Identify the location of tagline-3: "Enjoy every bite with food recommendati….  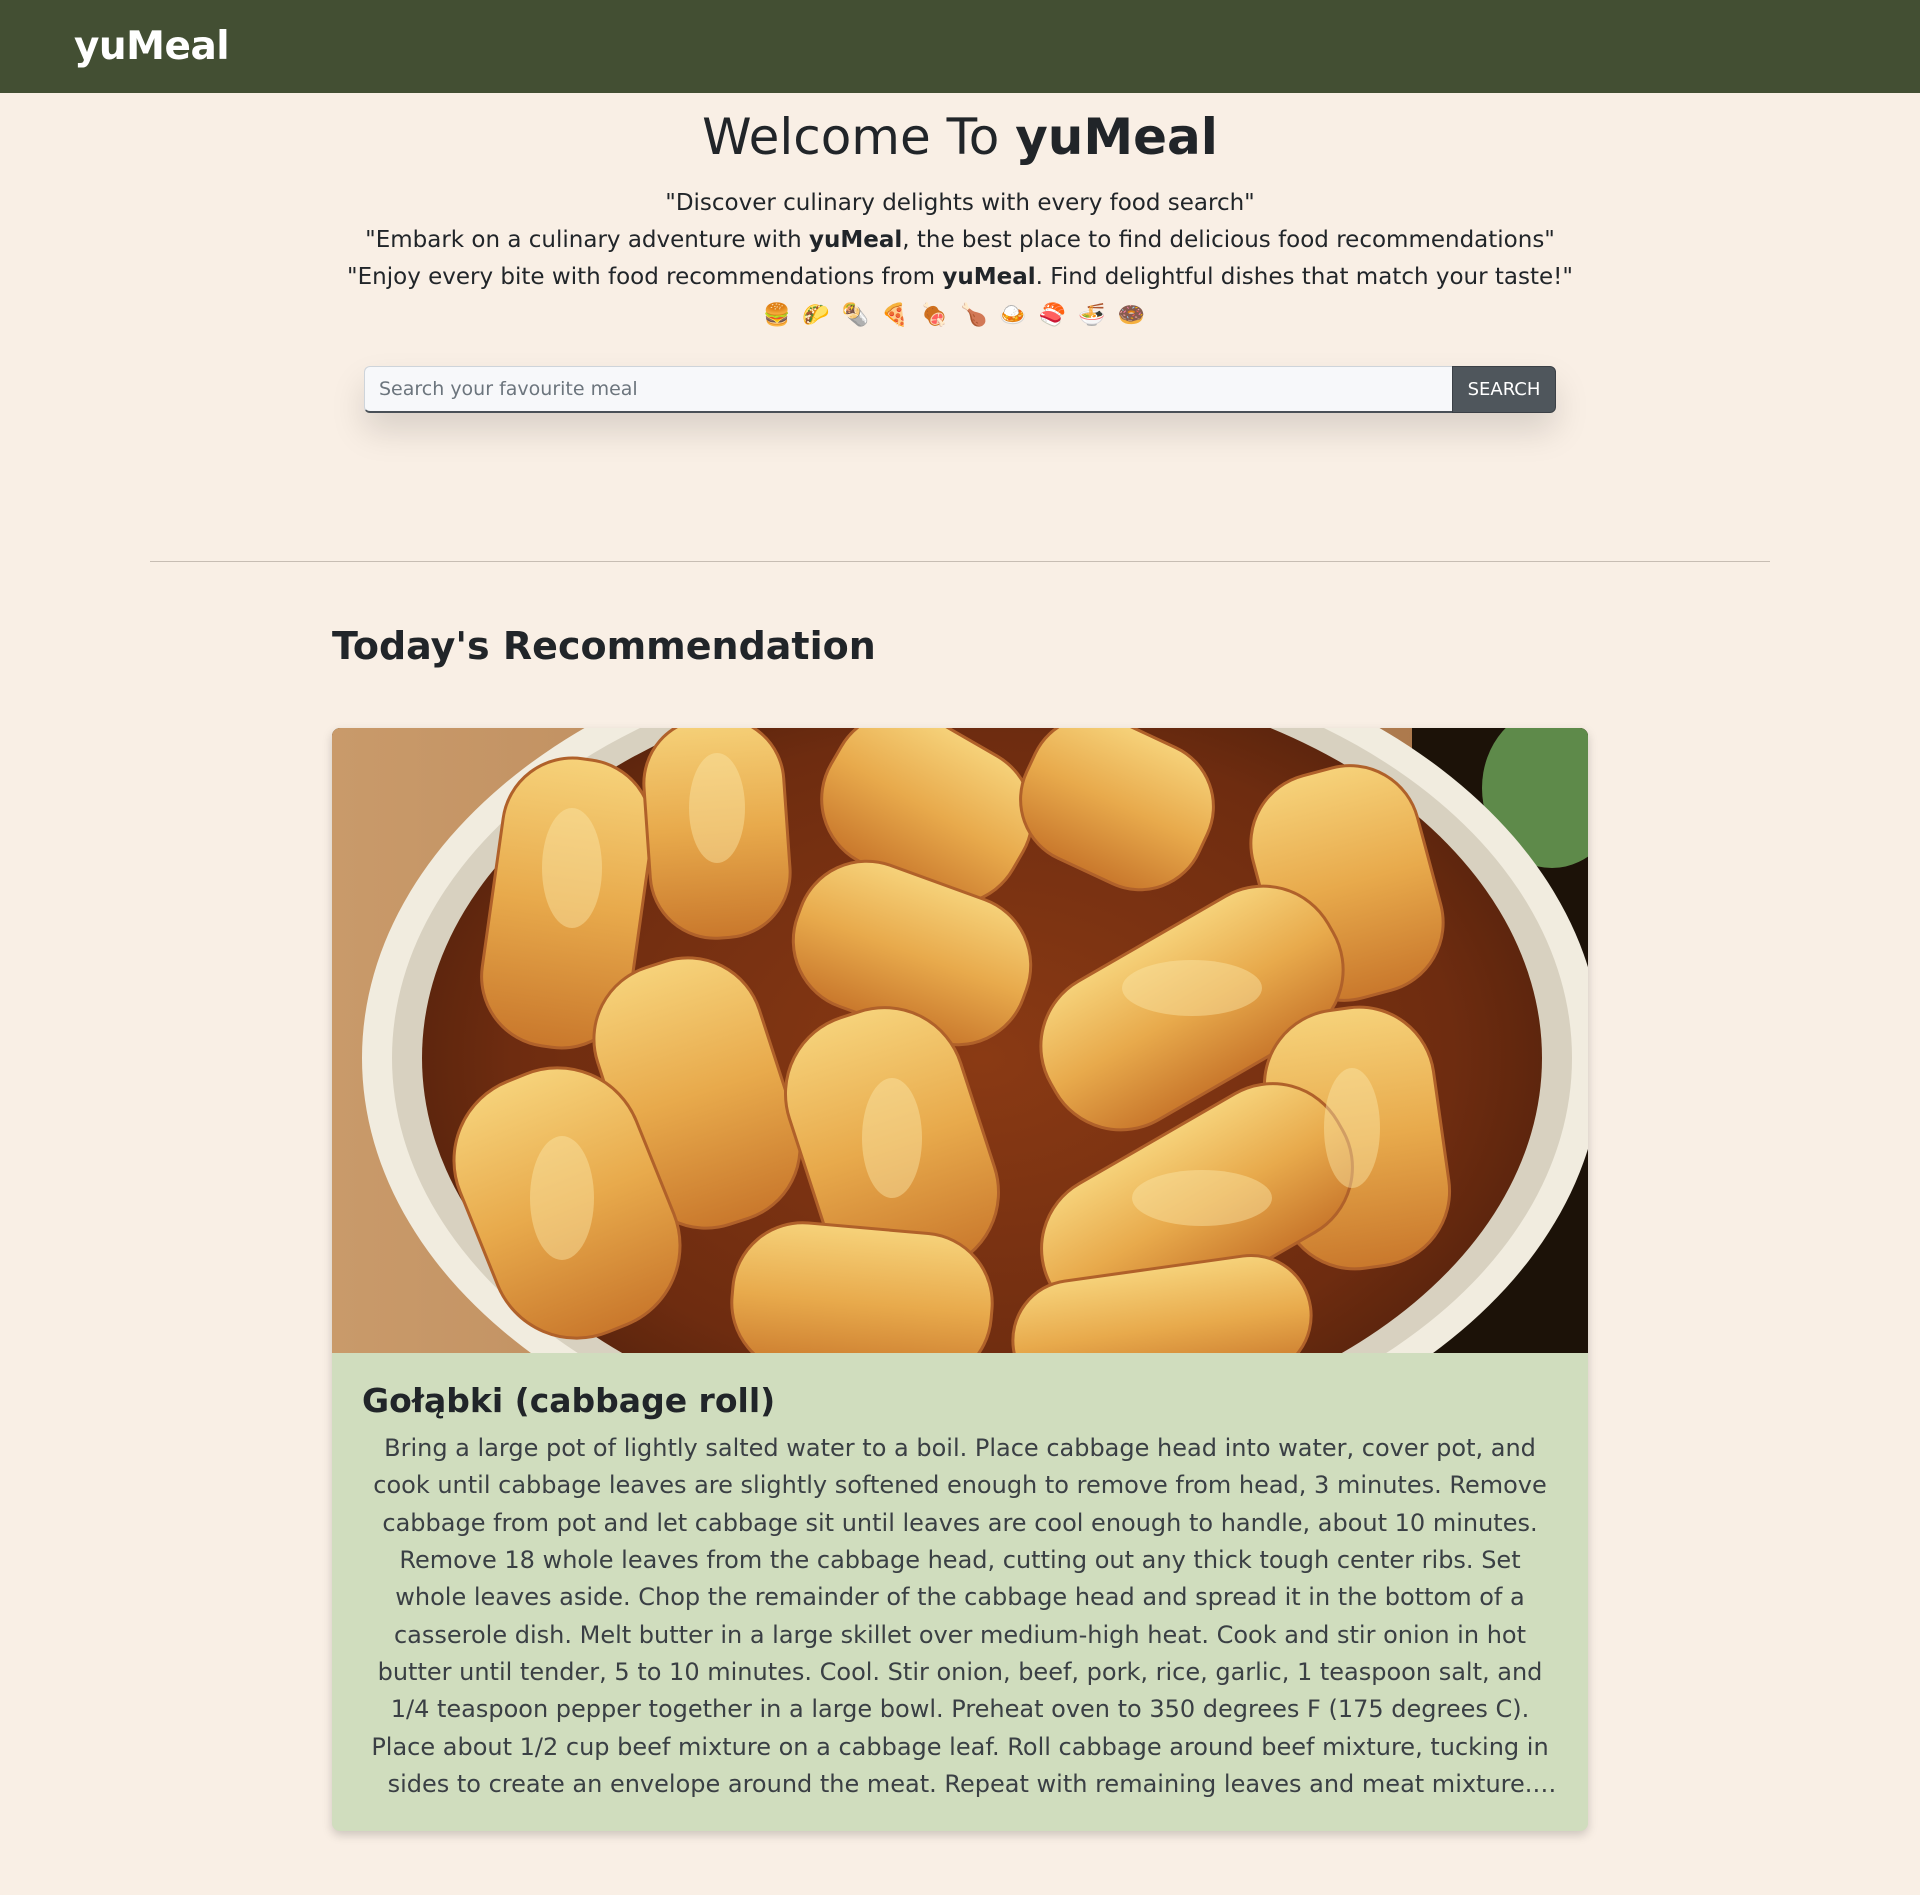
(960, 277).